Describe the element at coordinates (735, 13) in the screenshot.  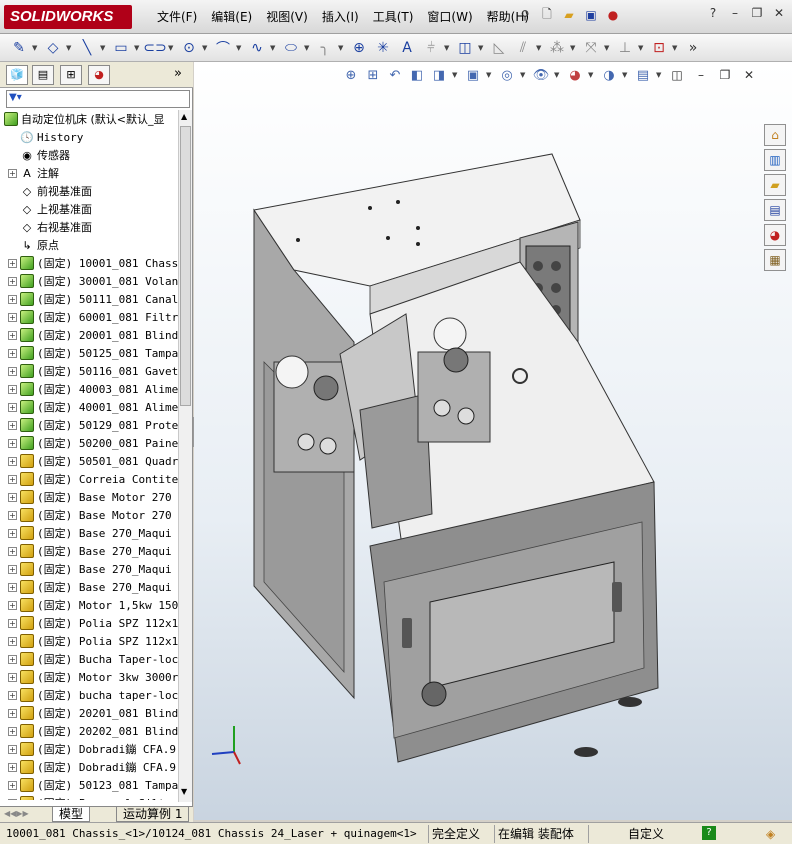
I see `minimize-icon: –` at that location.